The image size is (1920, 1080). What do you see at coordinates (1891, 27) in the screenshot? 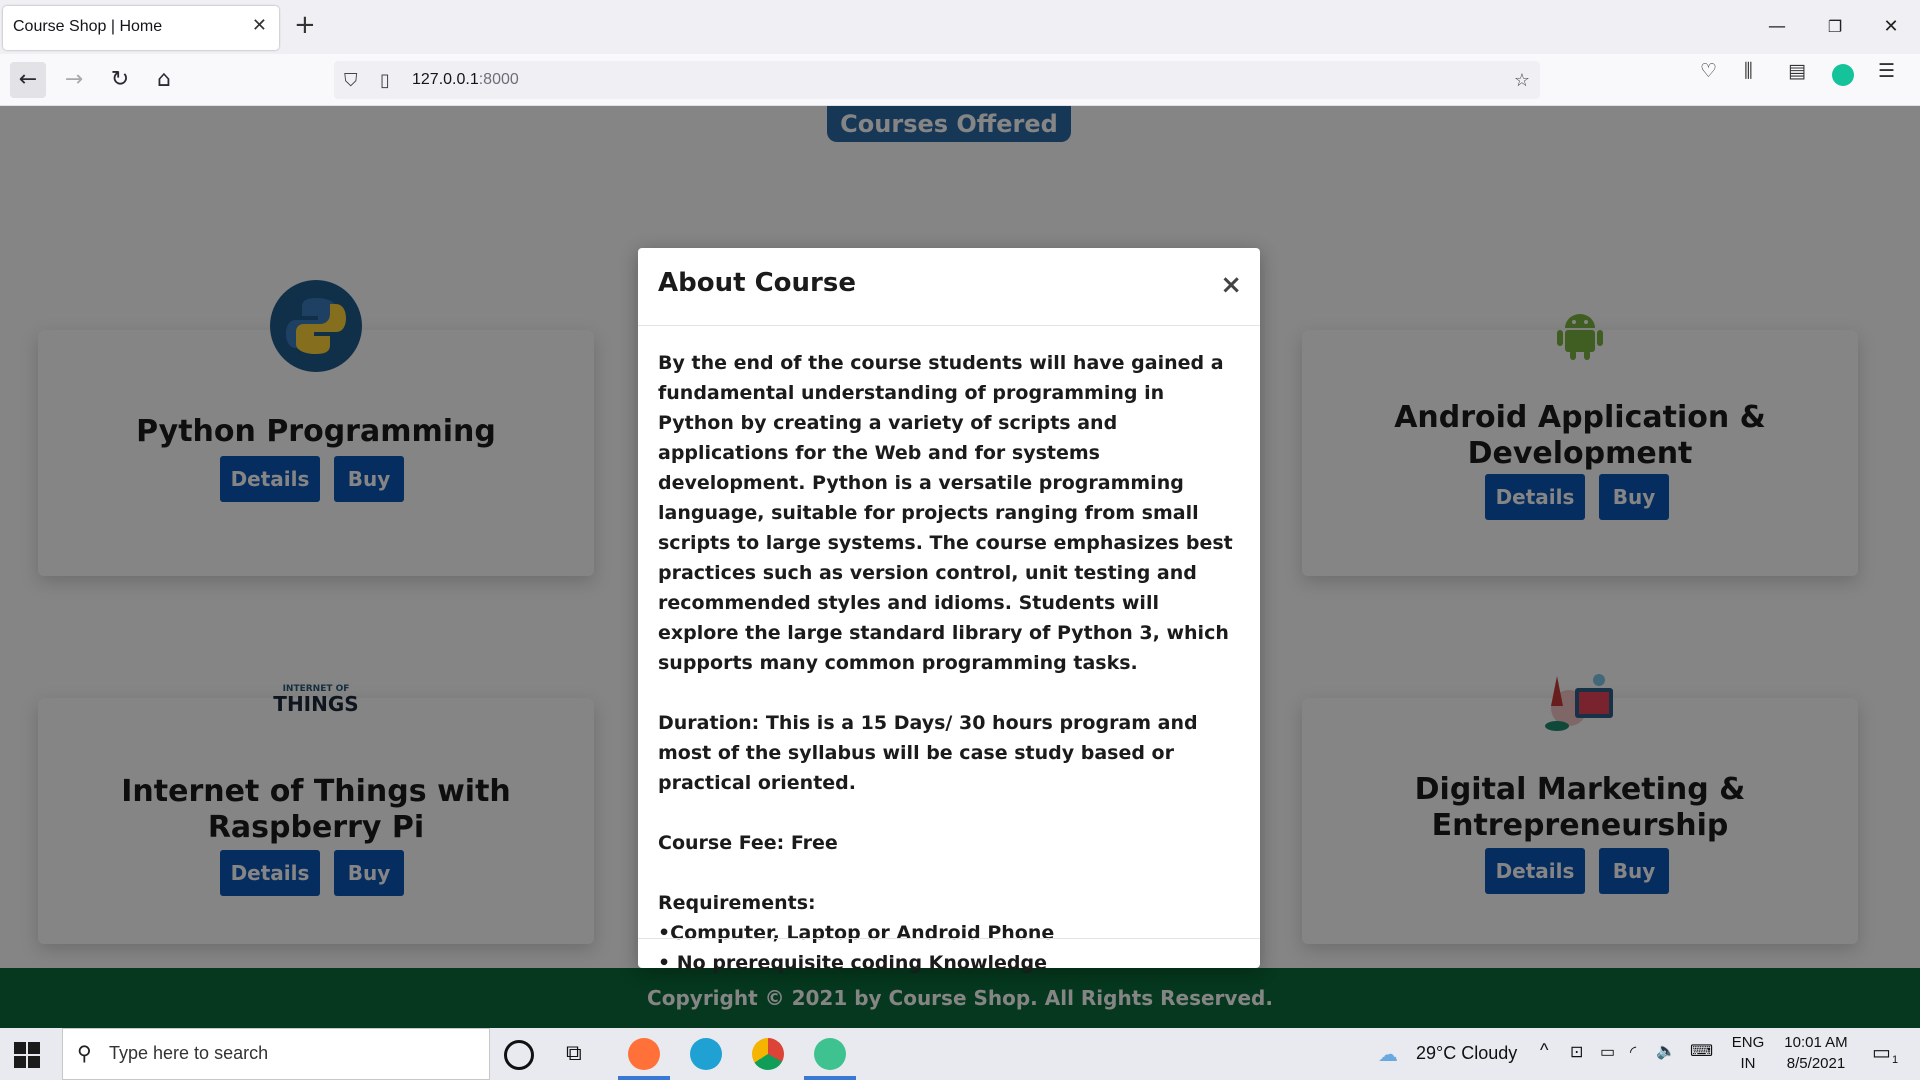
I see `window-close-icon: ✕` at bounding box center [1891, 27].